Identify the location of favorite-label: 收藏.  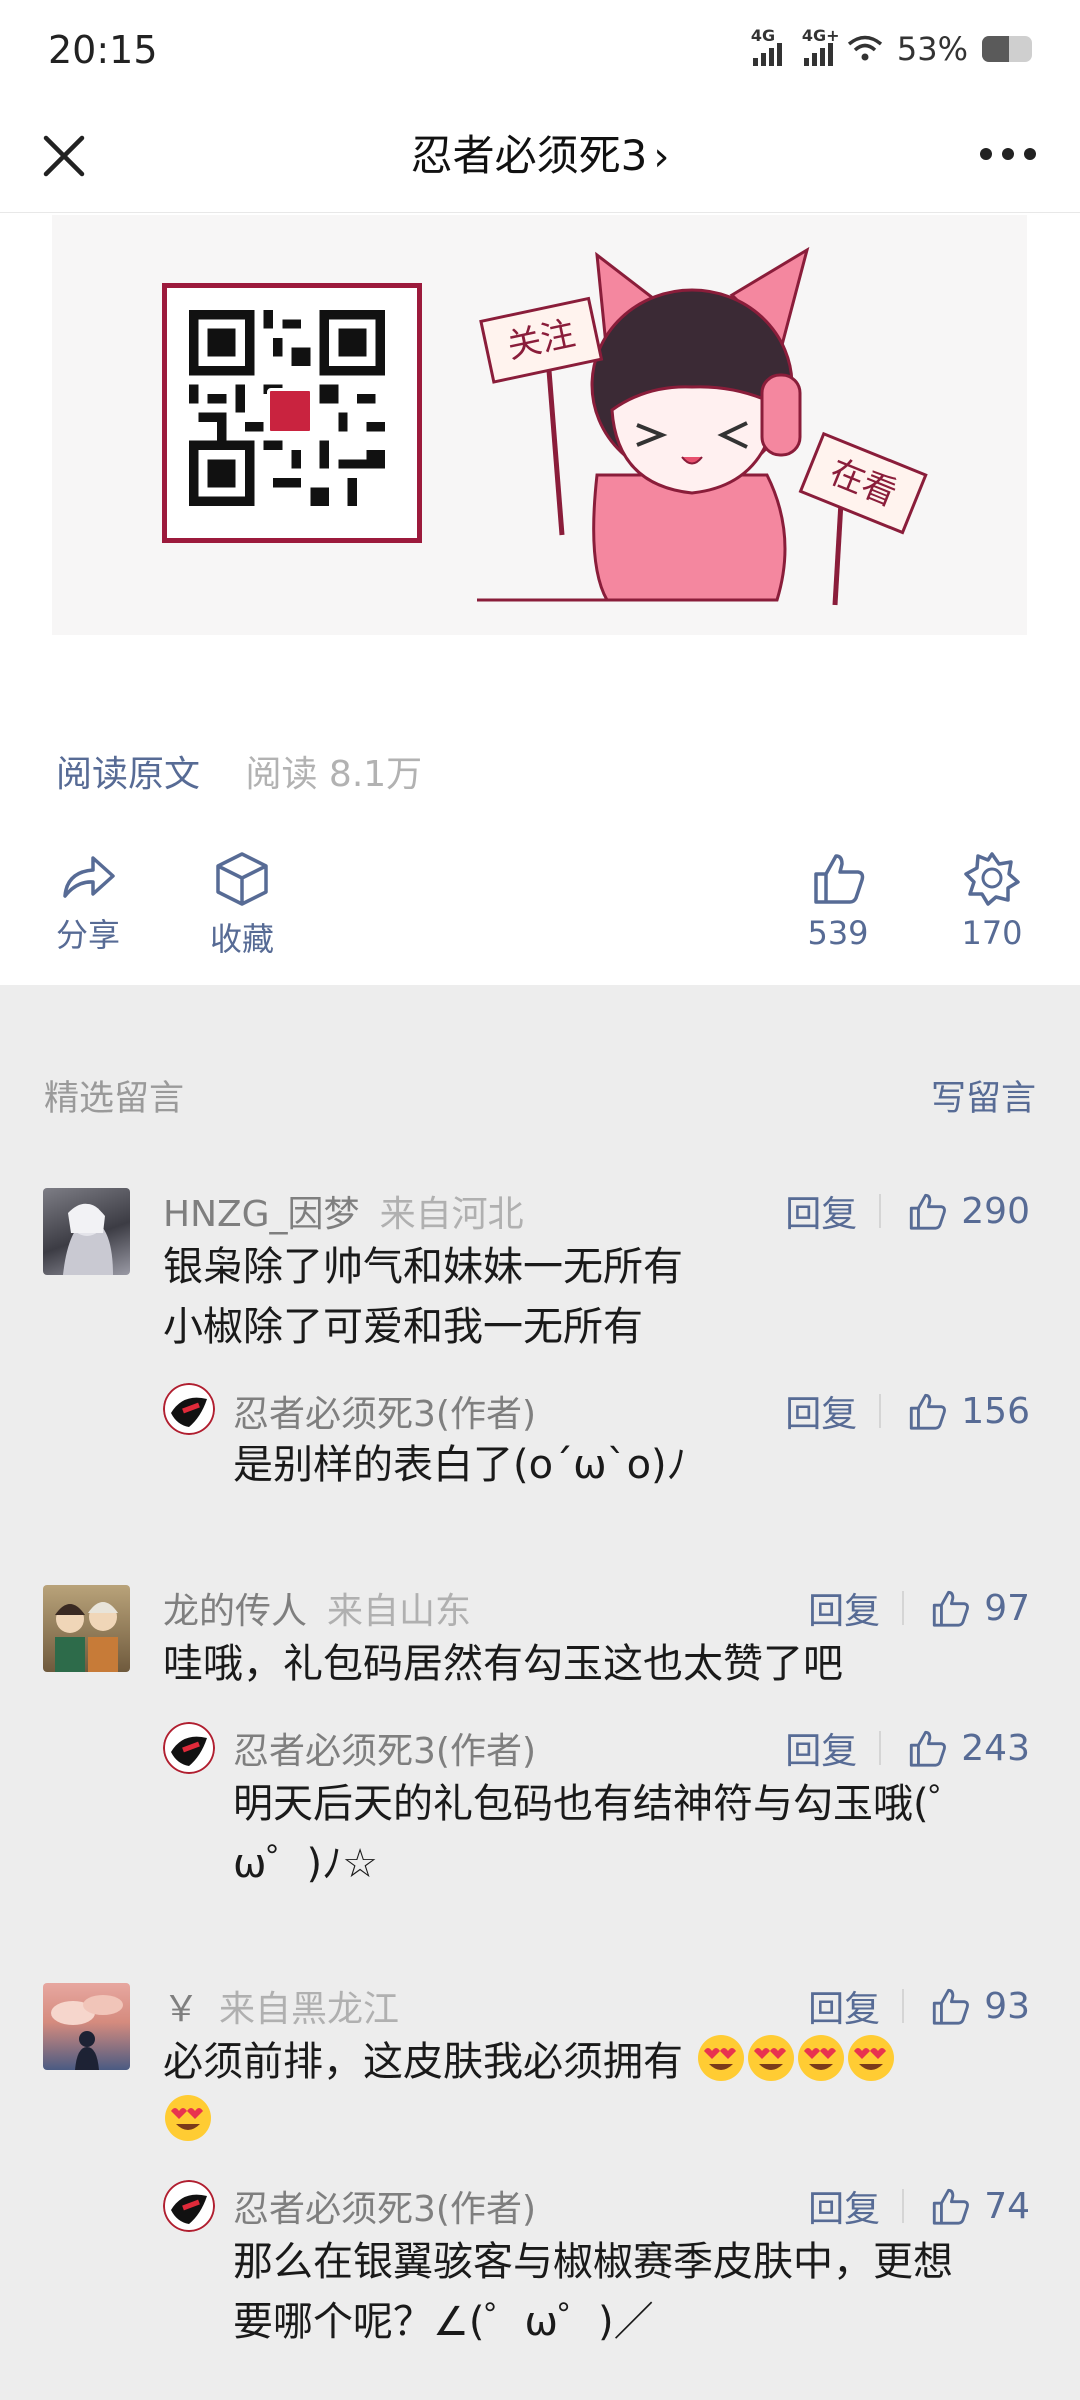
(241, 939).